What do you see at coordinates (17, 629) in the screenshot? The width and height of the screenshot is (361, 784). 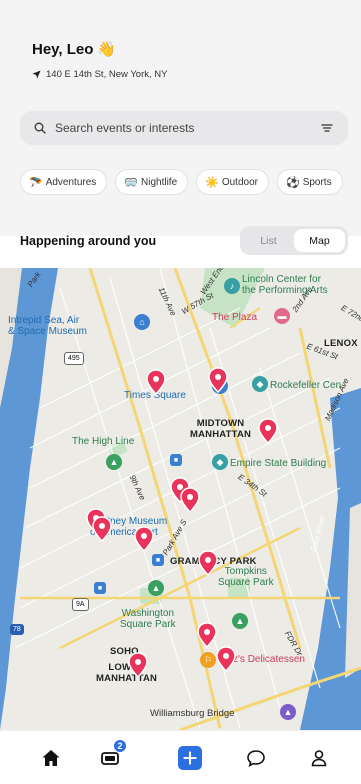 I see `route-shield-78: 78` at bounding box center [17, 629].